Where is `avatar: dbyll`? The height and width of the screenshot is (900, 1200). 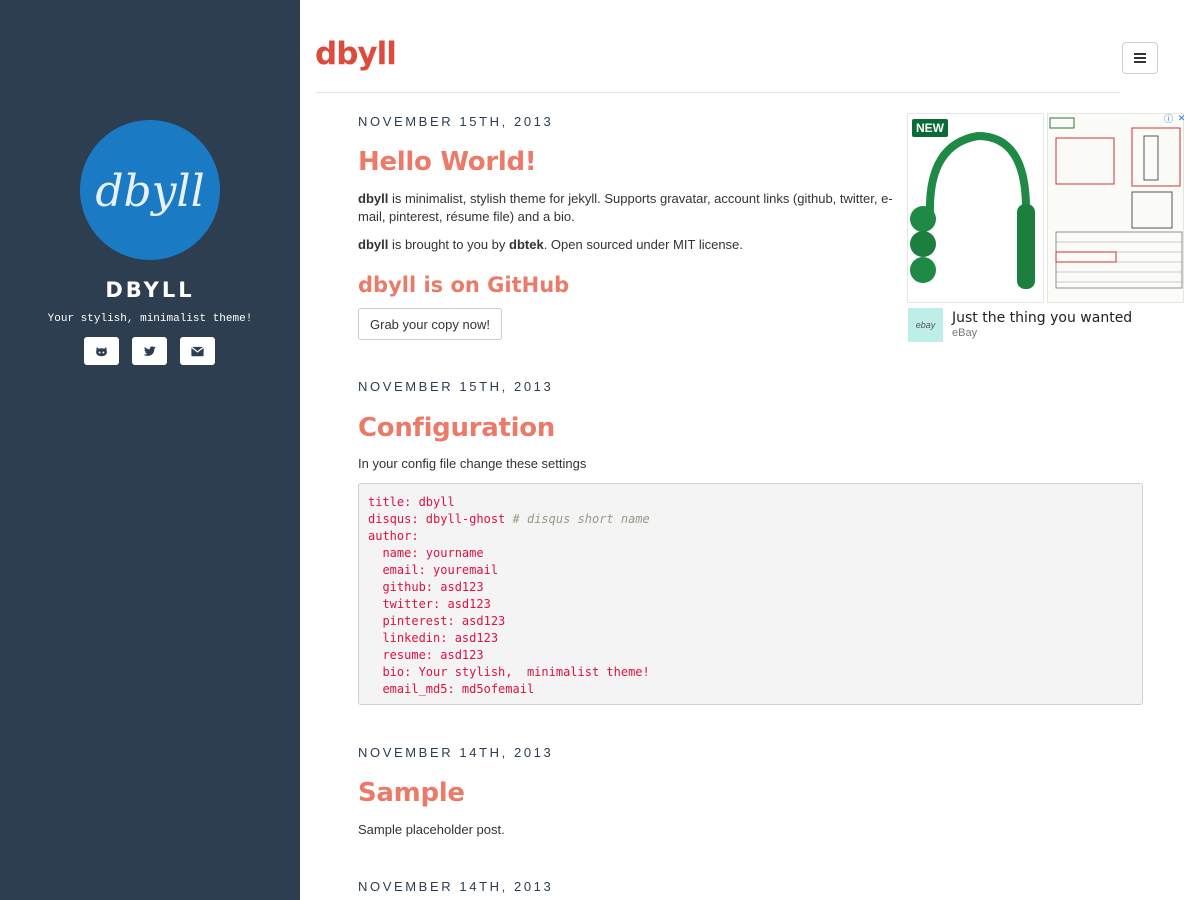
avatar: dbyll is located at coordinates (150, 190).